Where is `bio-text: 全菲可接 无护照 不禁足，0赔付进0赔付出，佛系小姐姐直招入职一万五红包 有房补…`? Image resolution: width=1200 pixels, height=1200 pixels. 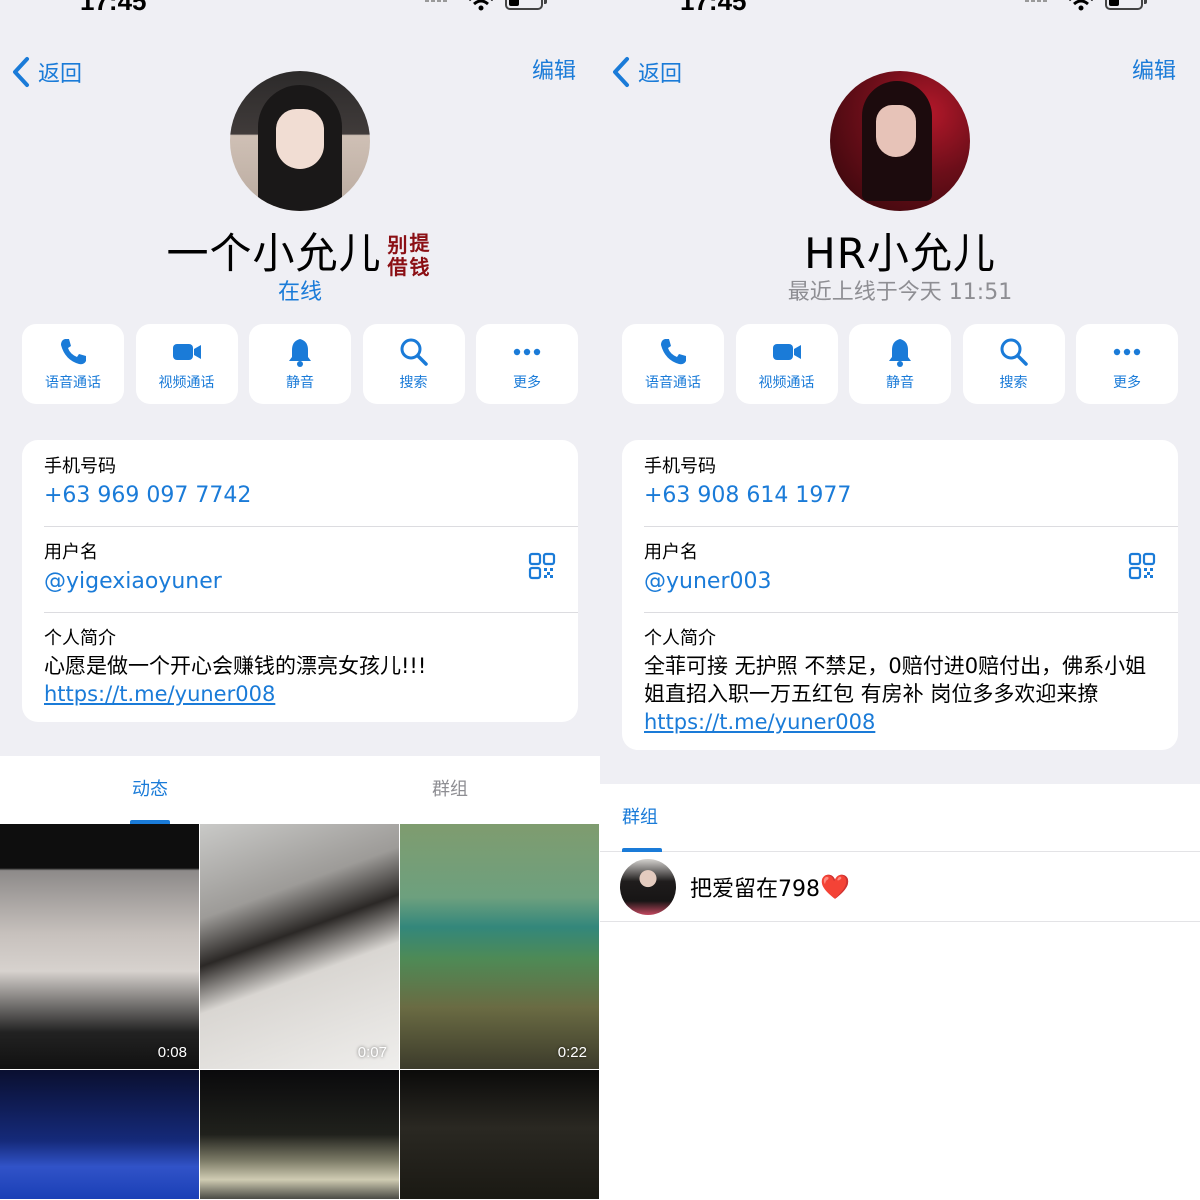
bio-text: 全菲可接 无护照 不禁足，0赔付进0赔付出，佛系小姐姐直招入职一万五红包 有房补… is located at coordinates (900, 694).